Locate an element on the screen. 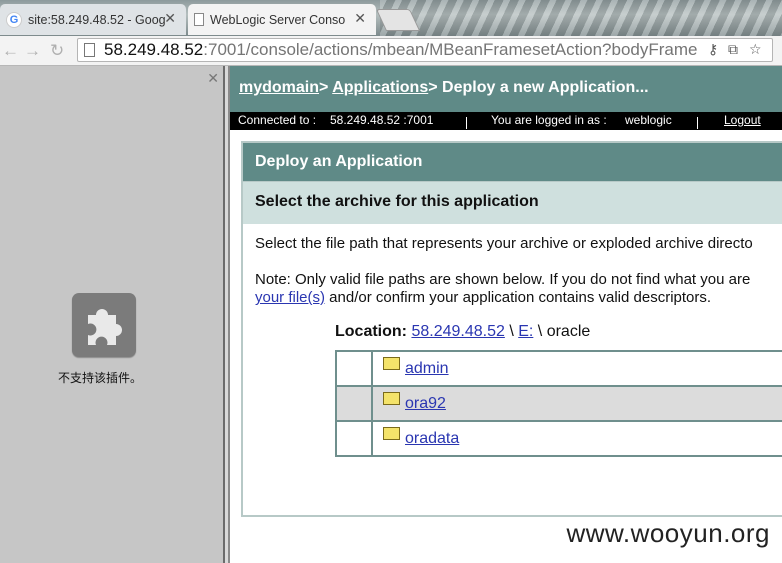  frame-splitter is located at coordinates (226, 314).